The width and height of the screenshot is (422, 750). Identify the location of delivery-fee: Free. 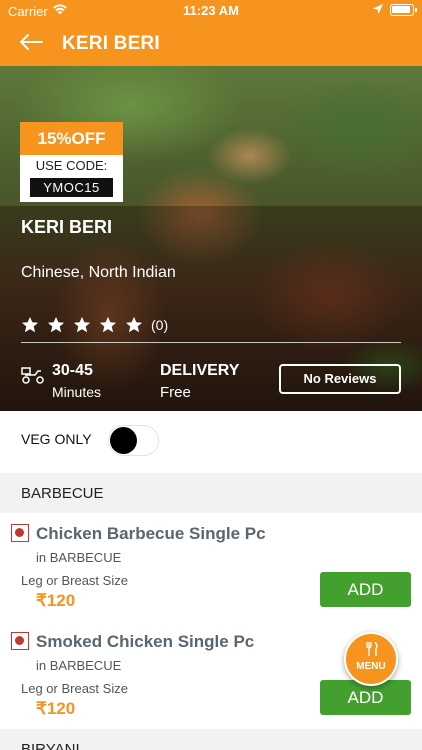
(175, 392).